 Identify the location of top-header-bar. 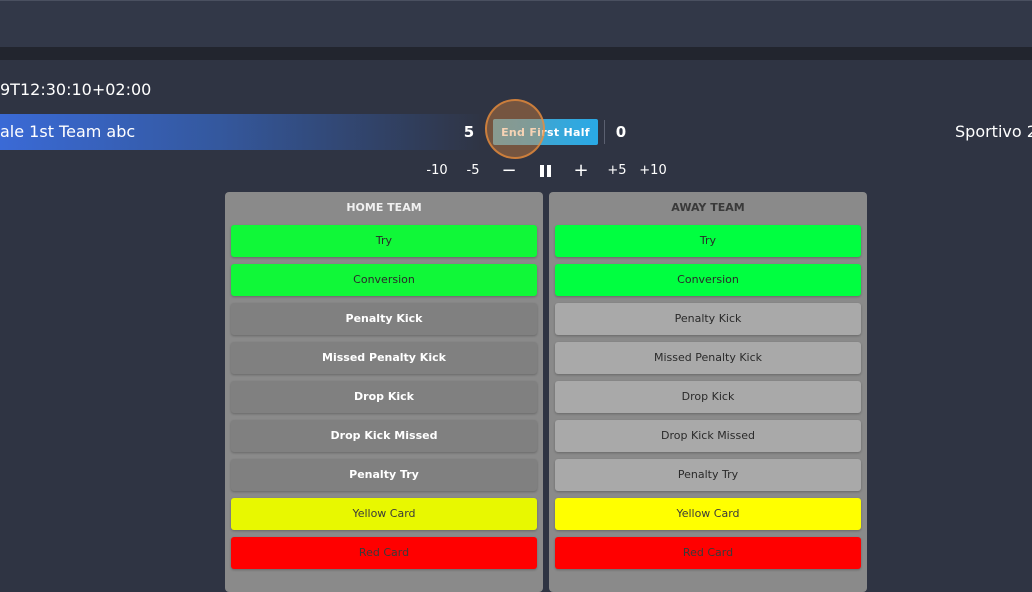
(516, 23).